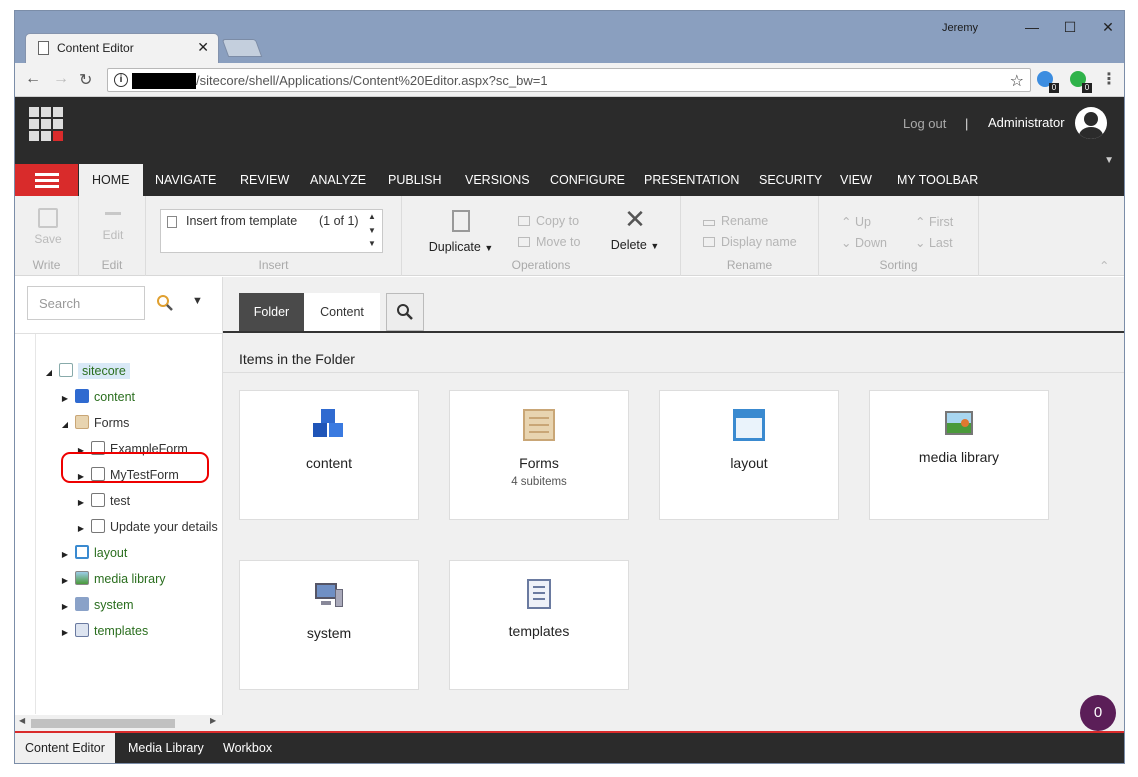 The width and height of the screenshot is (1138, 777). What do you see at coordinates (241, 221) in the screenshot?
I see `insert-option: Insert from template` at bounding box center [241, 221].